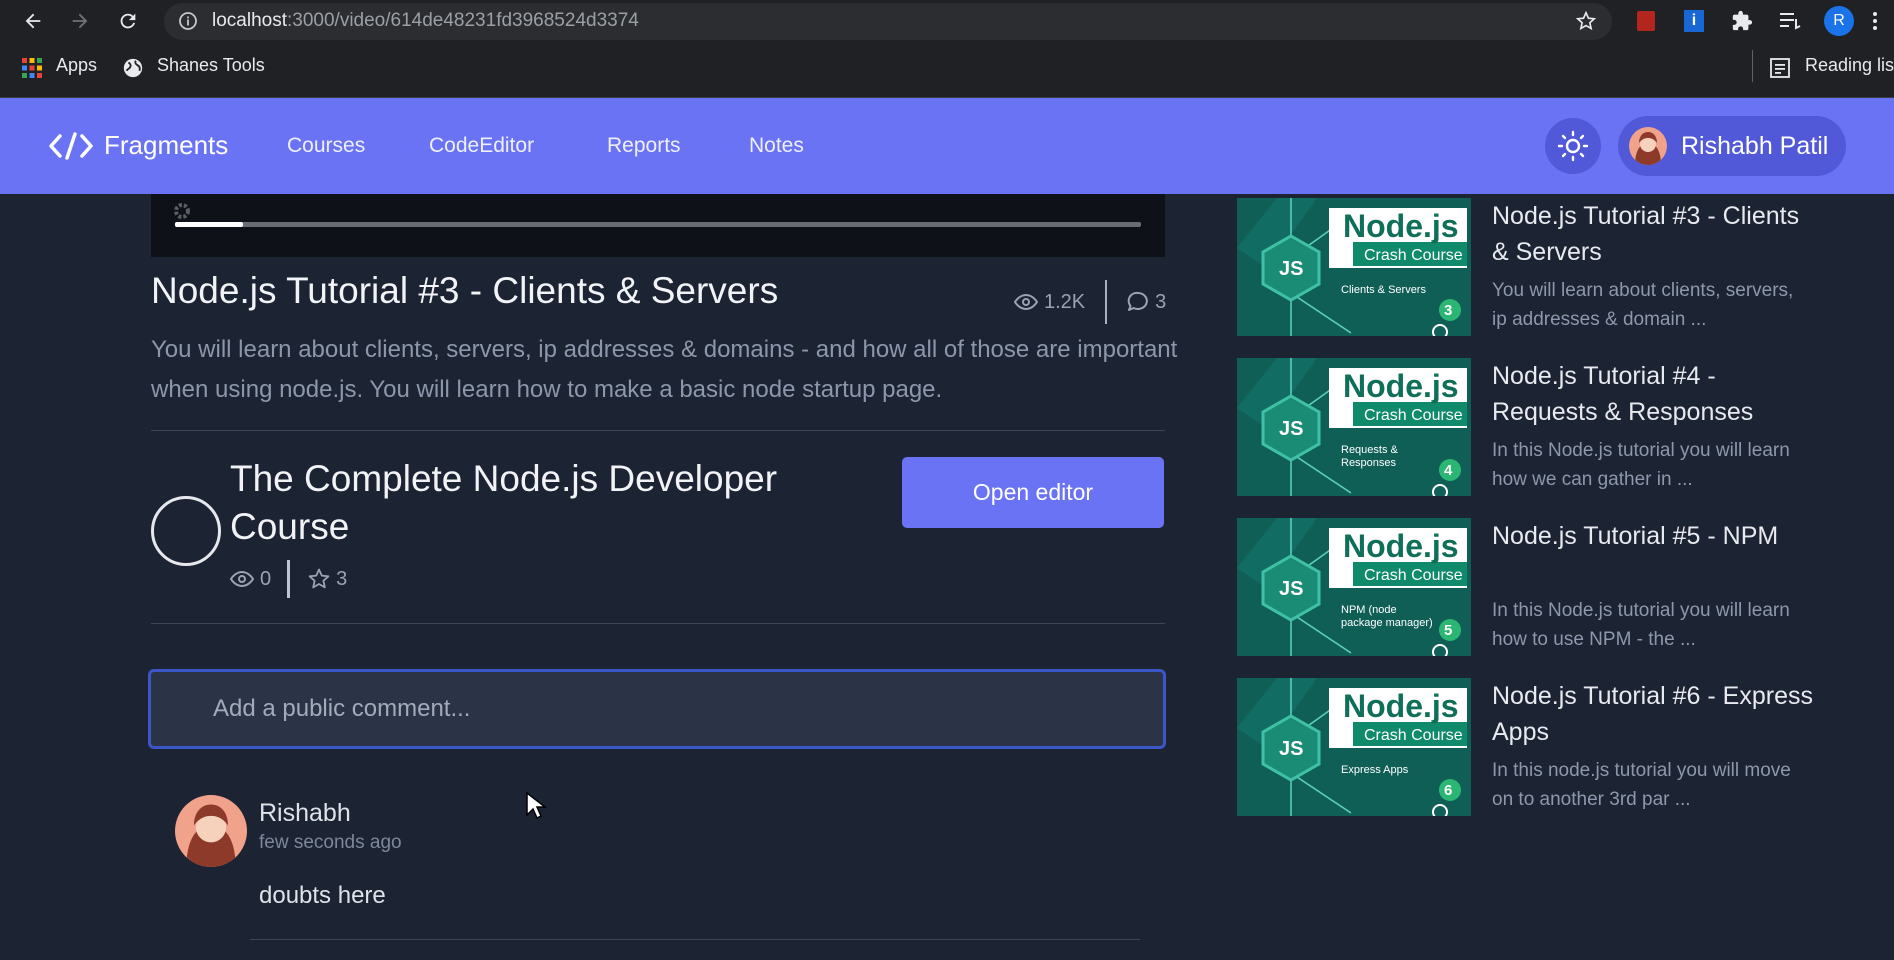  Describe the element at coordinates (1375, 770) in the screenshot. I see `thumb-topic: Express Apps` at that location.